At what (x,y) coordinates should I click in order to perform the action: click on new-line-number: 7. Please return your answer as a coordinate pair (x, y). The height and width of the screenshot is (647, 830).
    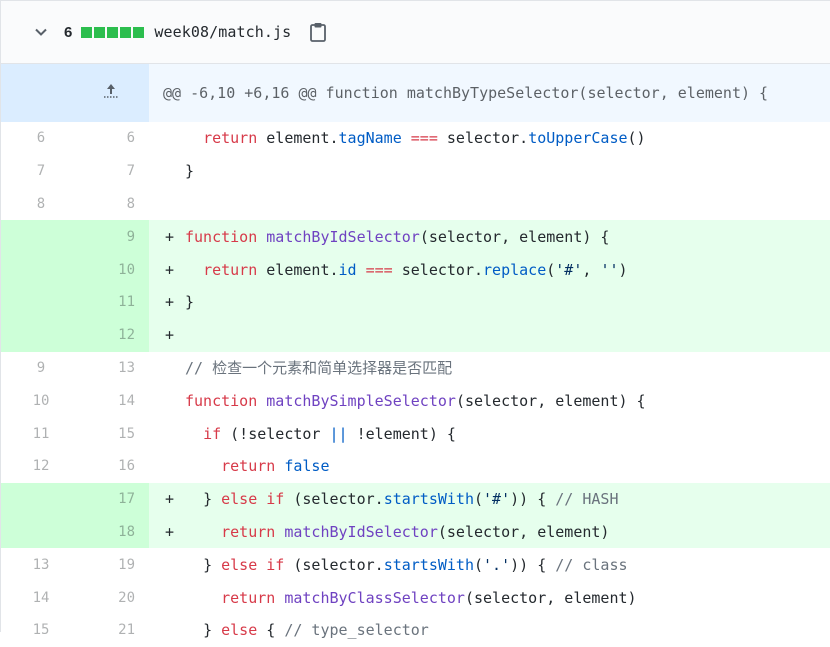
    Looking at the image, I should click on (115, 171).